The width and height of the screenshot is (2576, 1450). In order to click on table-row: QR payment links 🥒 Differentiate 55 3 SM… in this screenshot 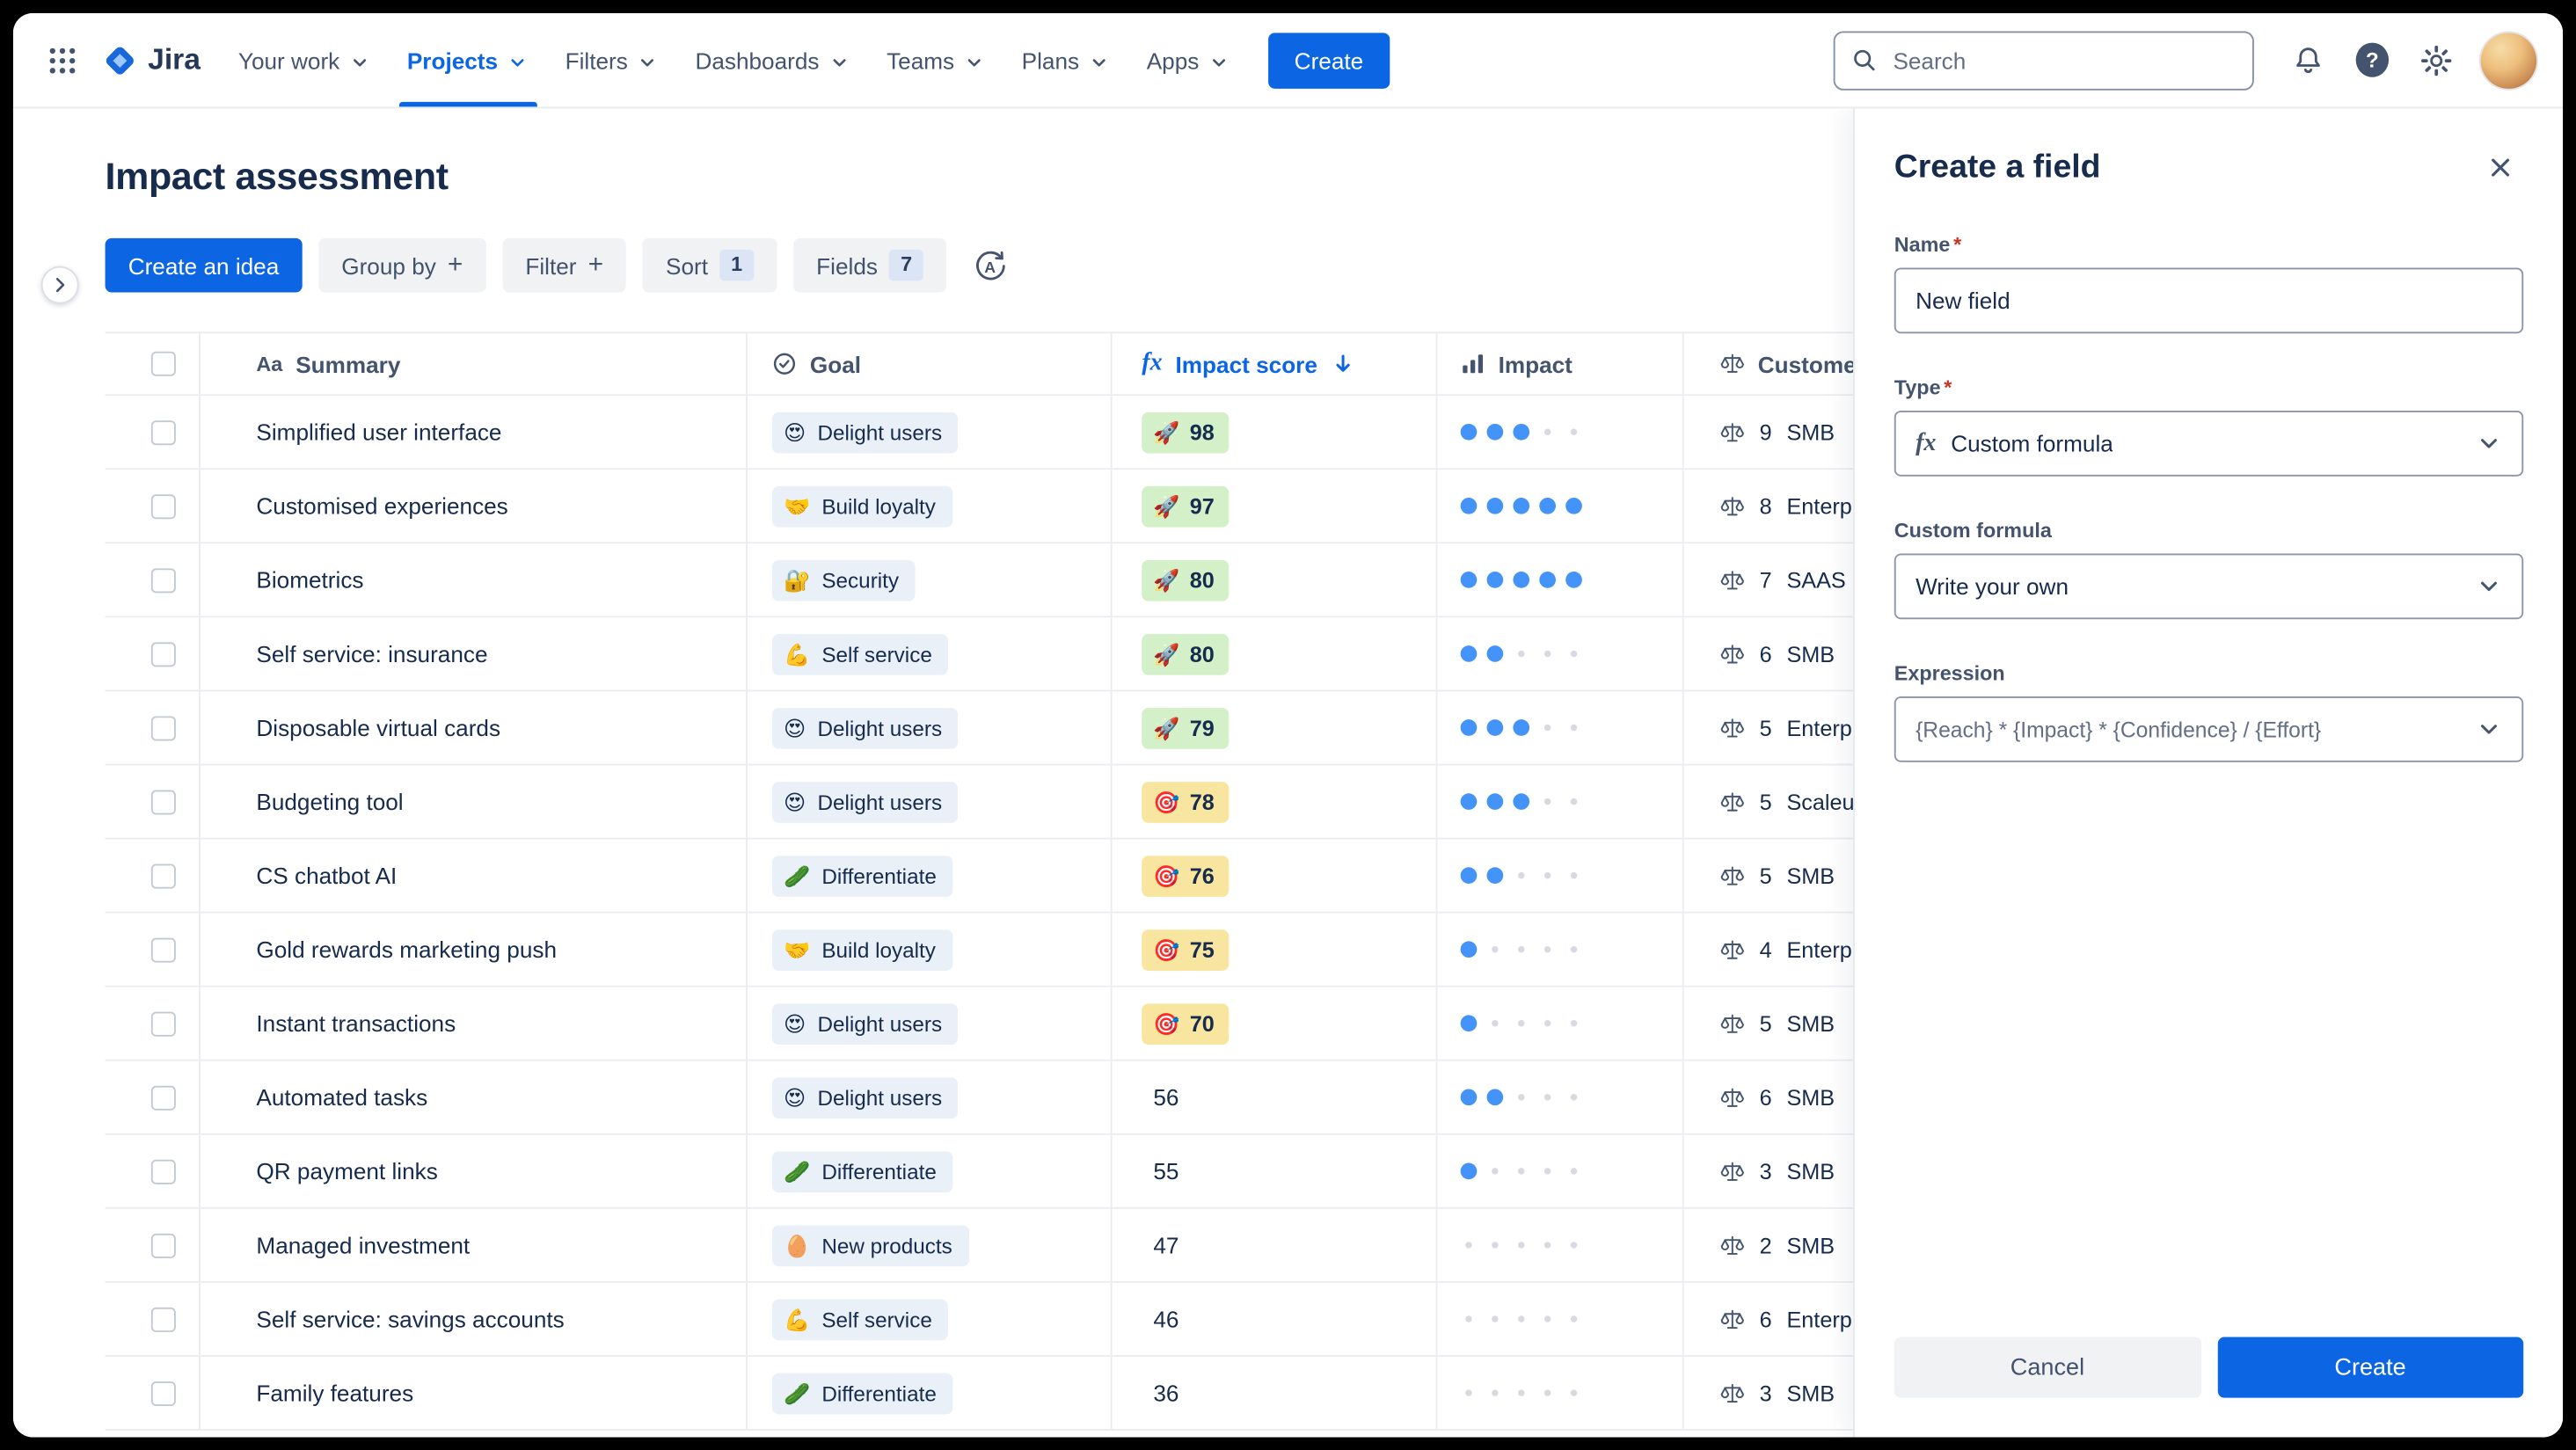, I will do `click(1098, 1171)`.